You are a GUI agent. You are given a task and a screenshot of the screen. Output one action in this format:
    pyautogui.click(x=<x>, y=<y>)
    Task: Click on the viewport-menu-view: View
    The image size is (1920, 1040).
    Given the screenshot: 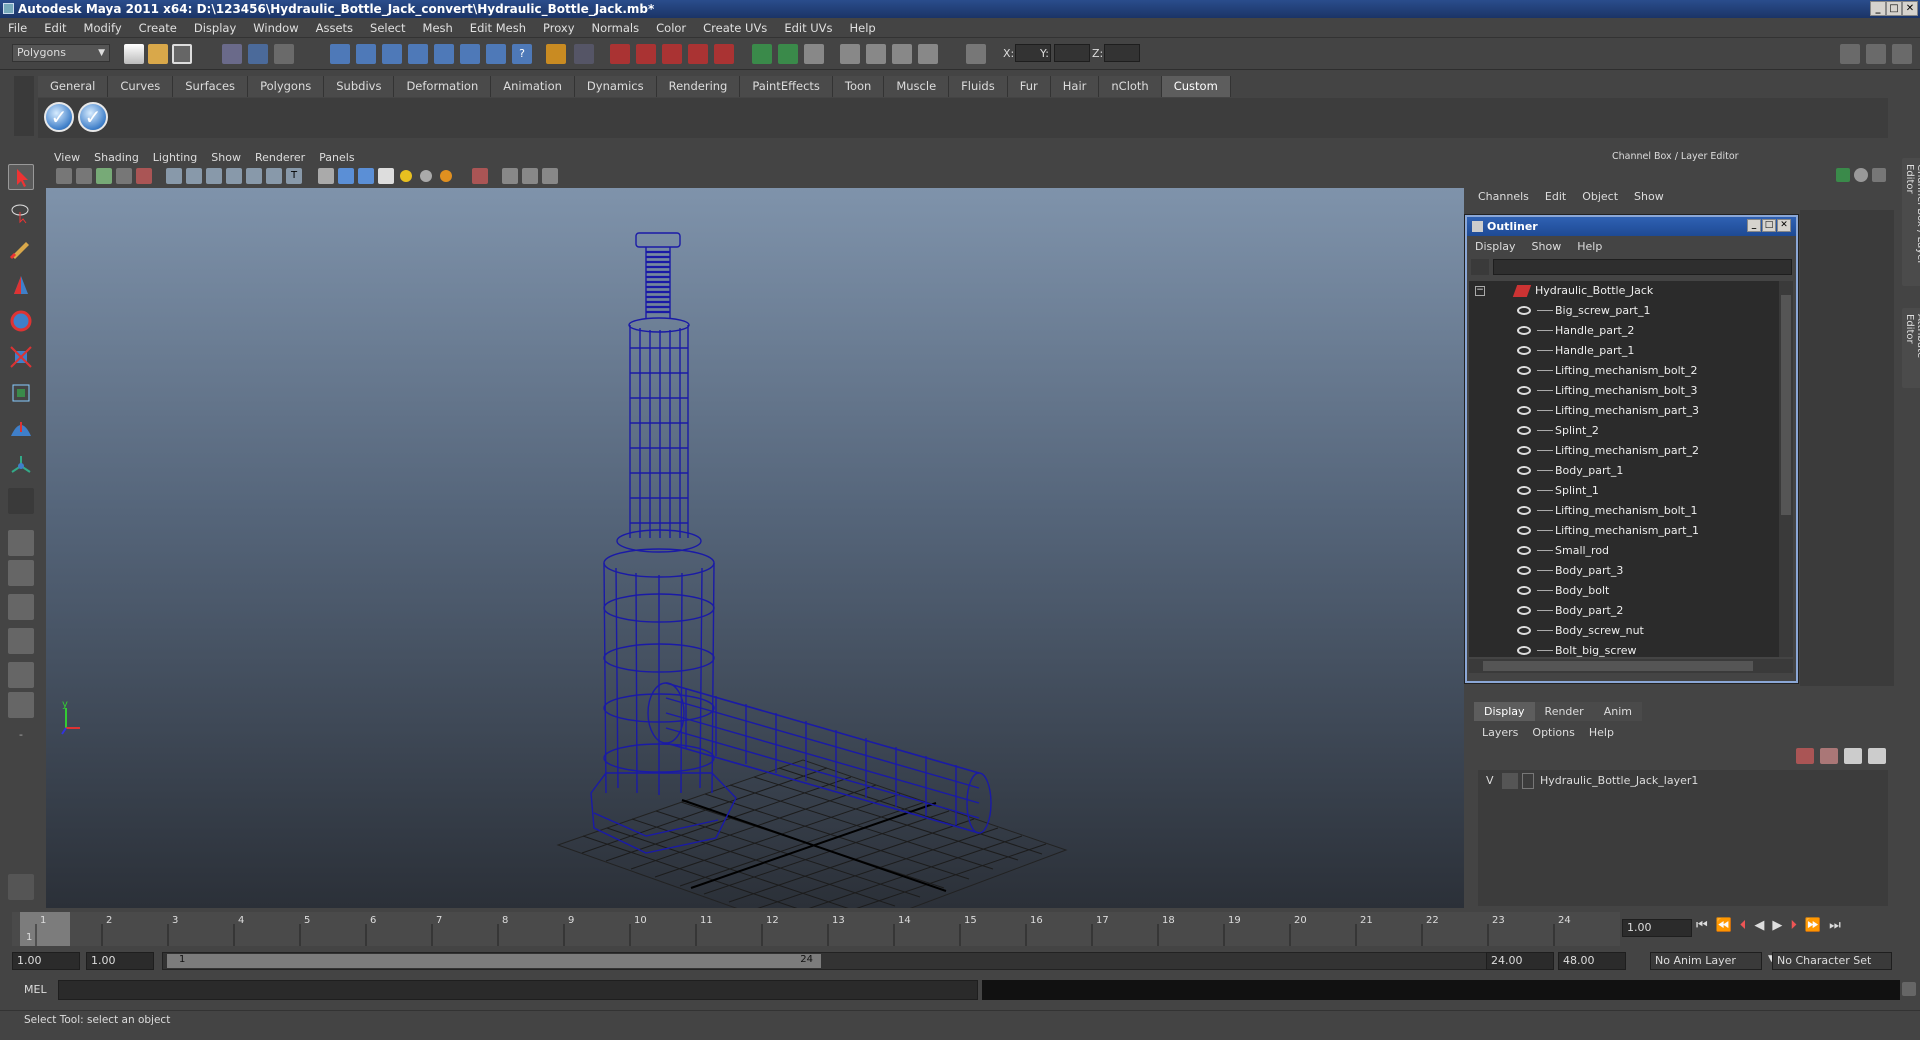 What is the action you would take?
    pyautogui.click(x=67, y=157)
    